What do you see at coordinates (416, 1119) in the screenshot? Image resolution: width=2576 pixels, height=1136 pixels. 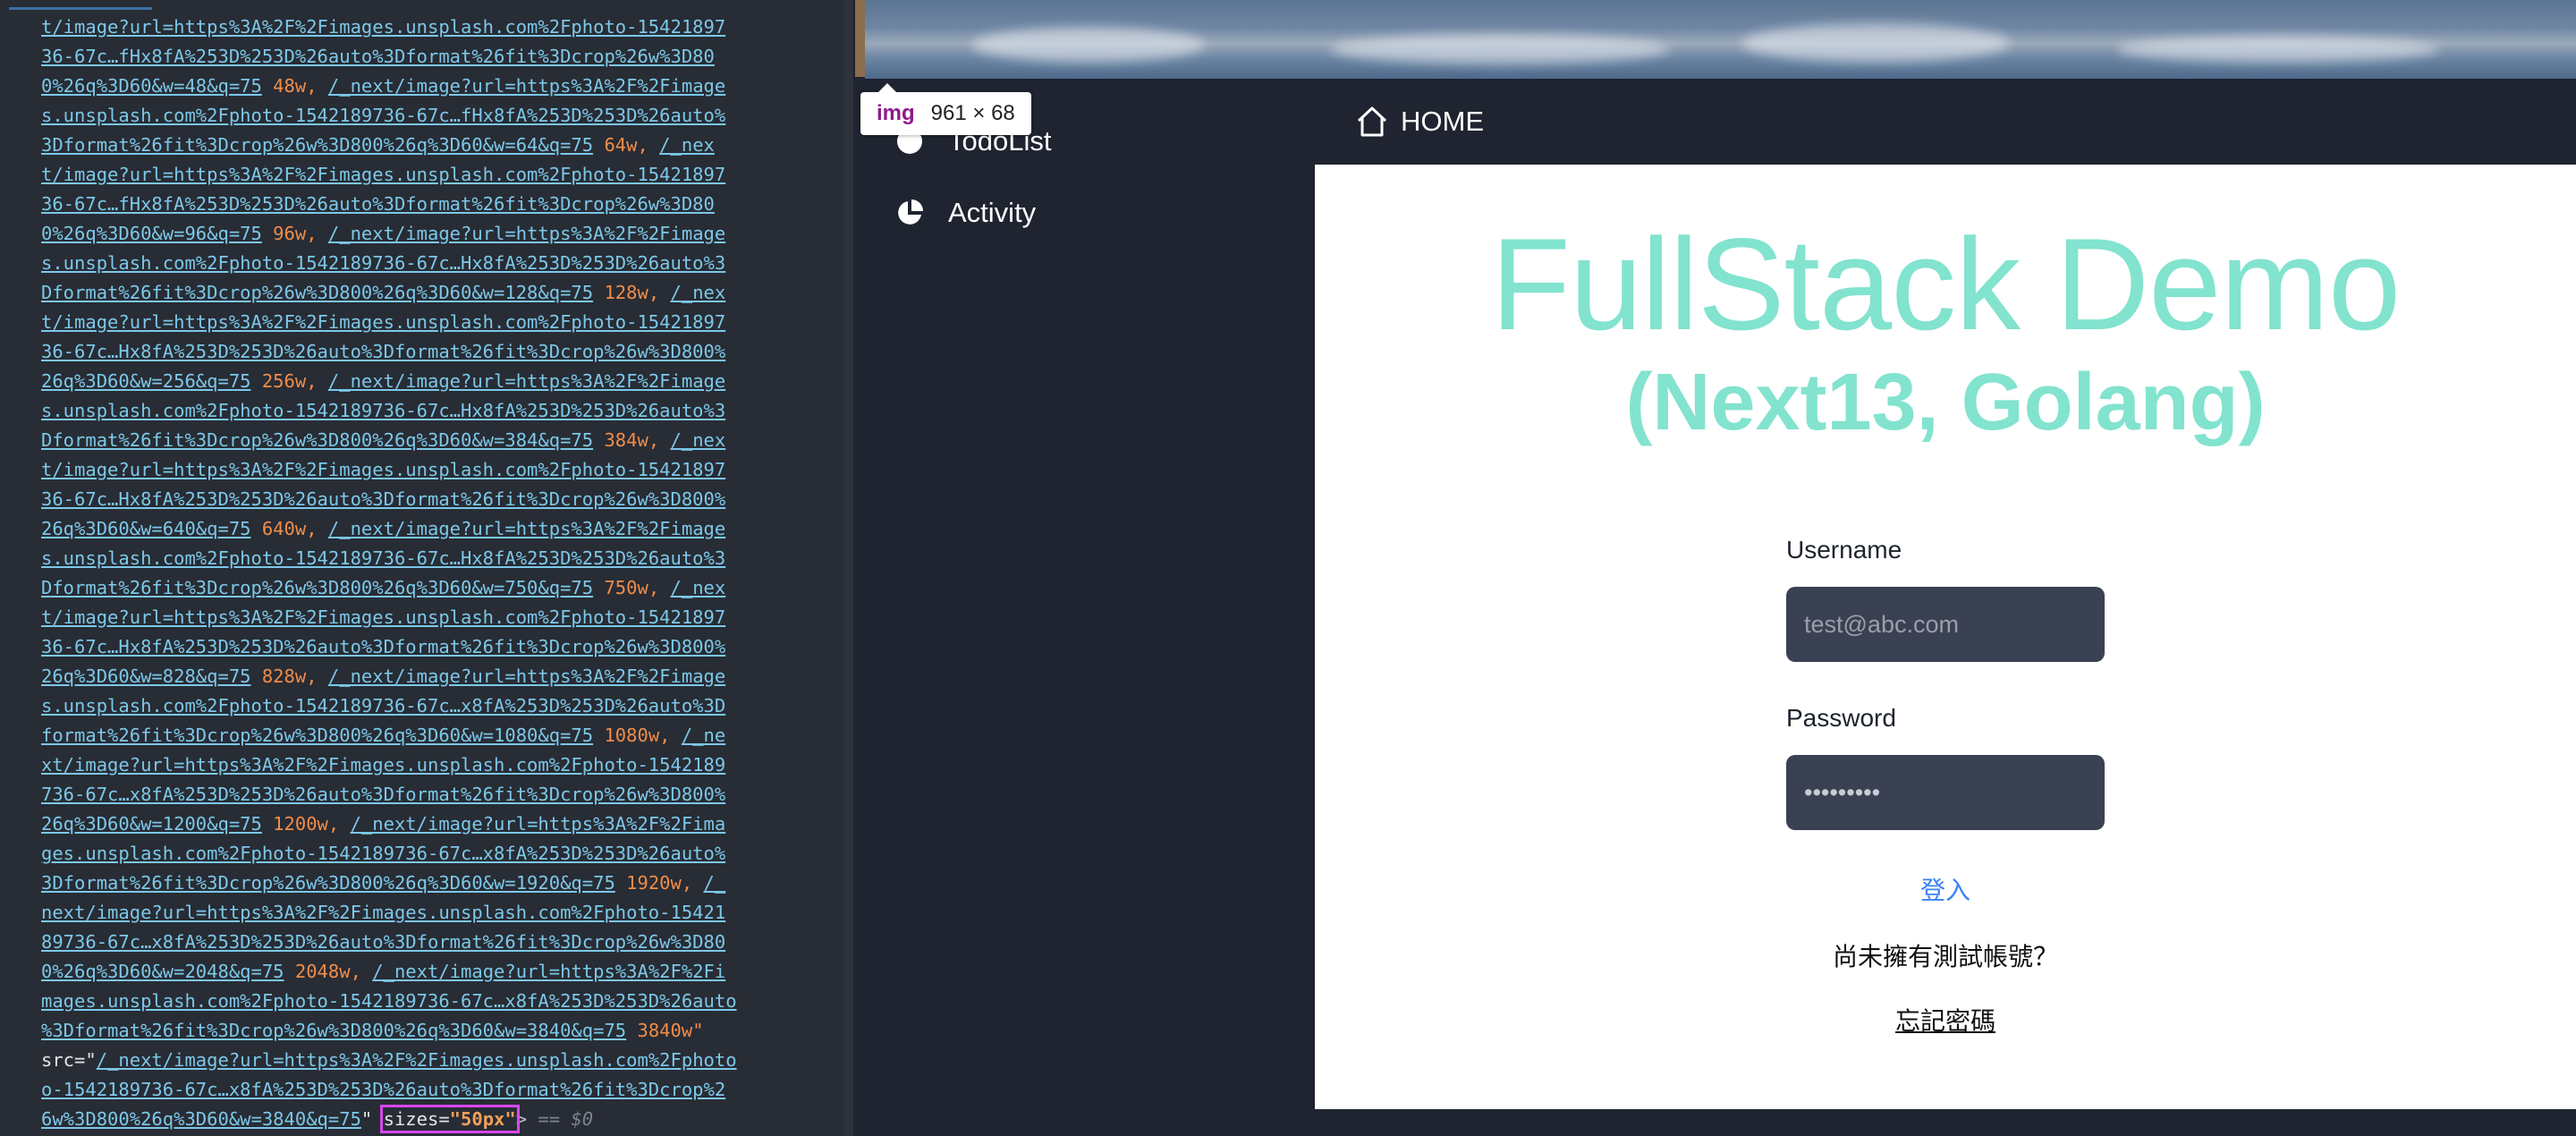 I see `sizes-attribute-name: sizes=` at bounding box center [416, 1119].